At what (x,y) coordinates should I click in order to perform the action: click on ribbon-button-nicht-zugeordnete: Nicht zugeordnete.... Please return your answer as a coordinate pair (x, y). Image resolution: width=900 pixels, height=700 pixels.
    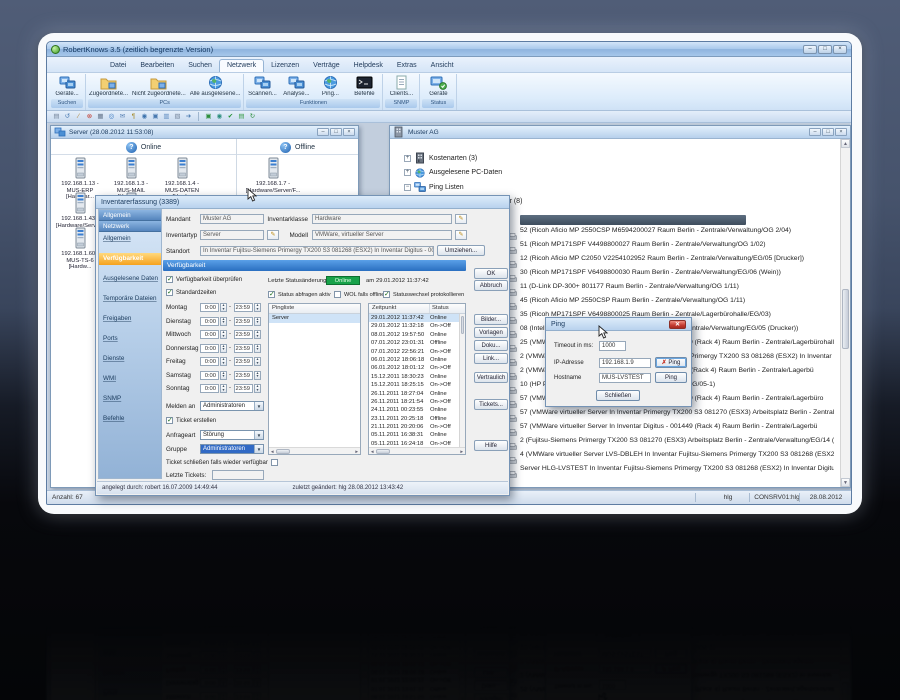
    Looking at the image, I should click on (159, 85).